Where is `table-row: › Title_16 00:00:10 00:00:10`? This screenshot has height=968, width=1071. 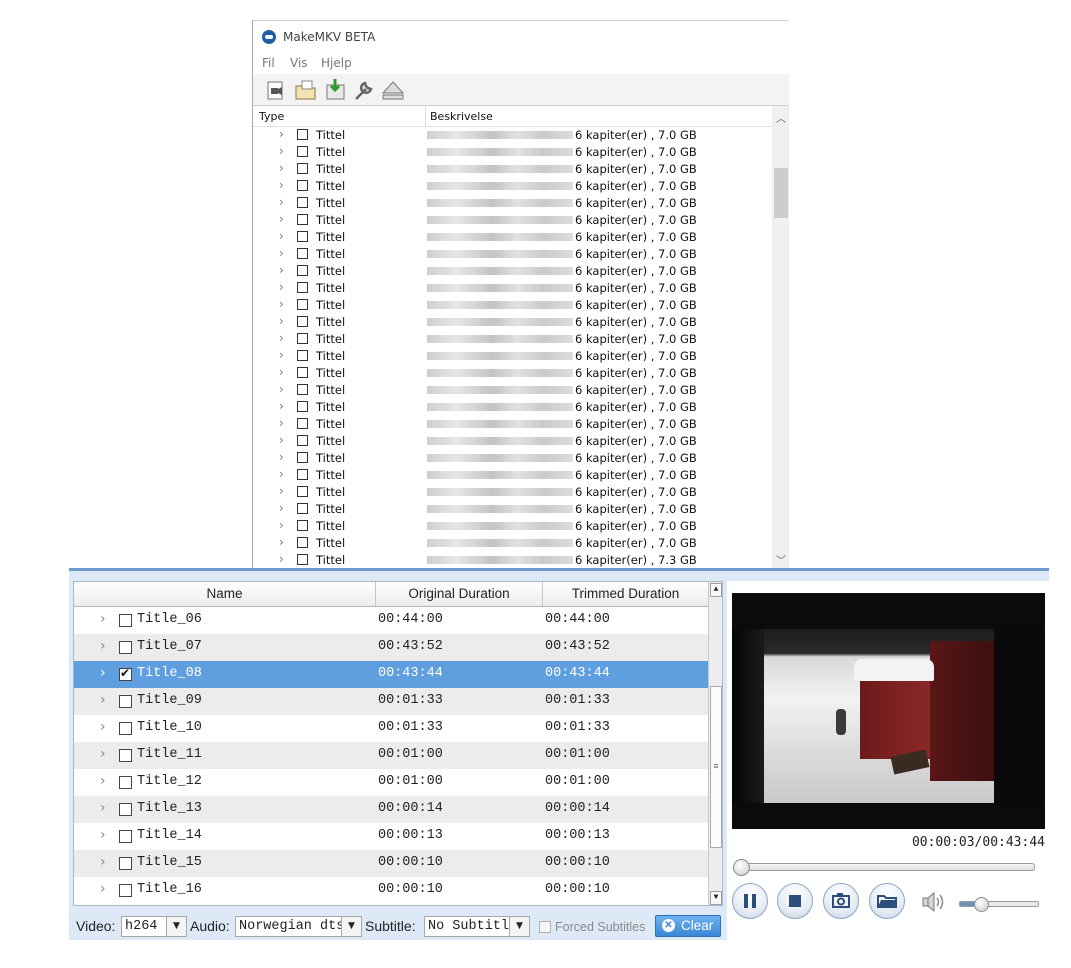 table-row: › Title_16 00:00:10 00:00:10 is located at coordinates (391, 890).